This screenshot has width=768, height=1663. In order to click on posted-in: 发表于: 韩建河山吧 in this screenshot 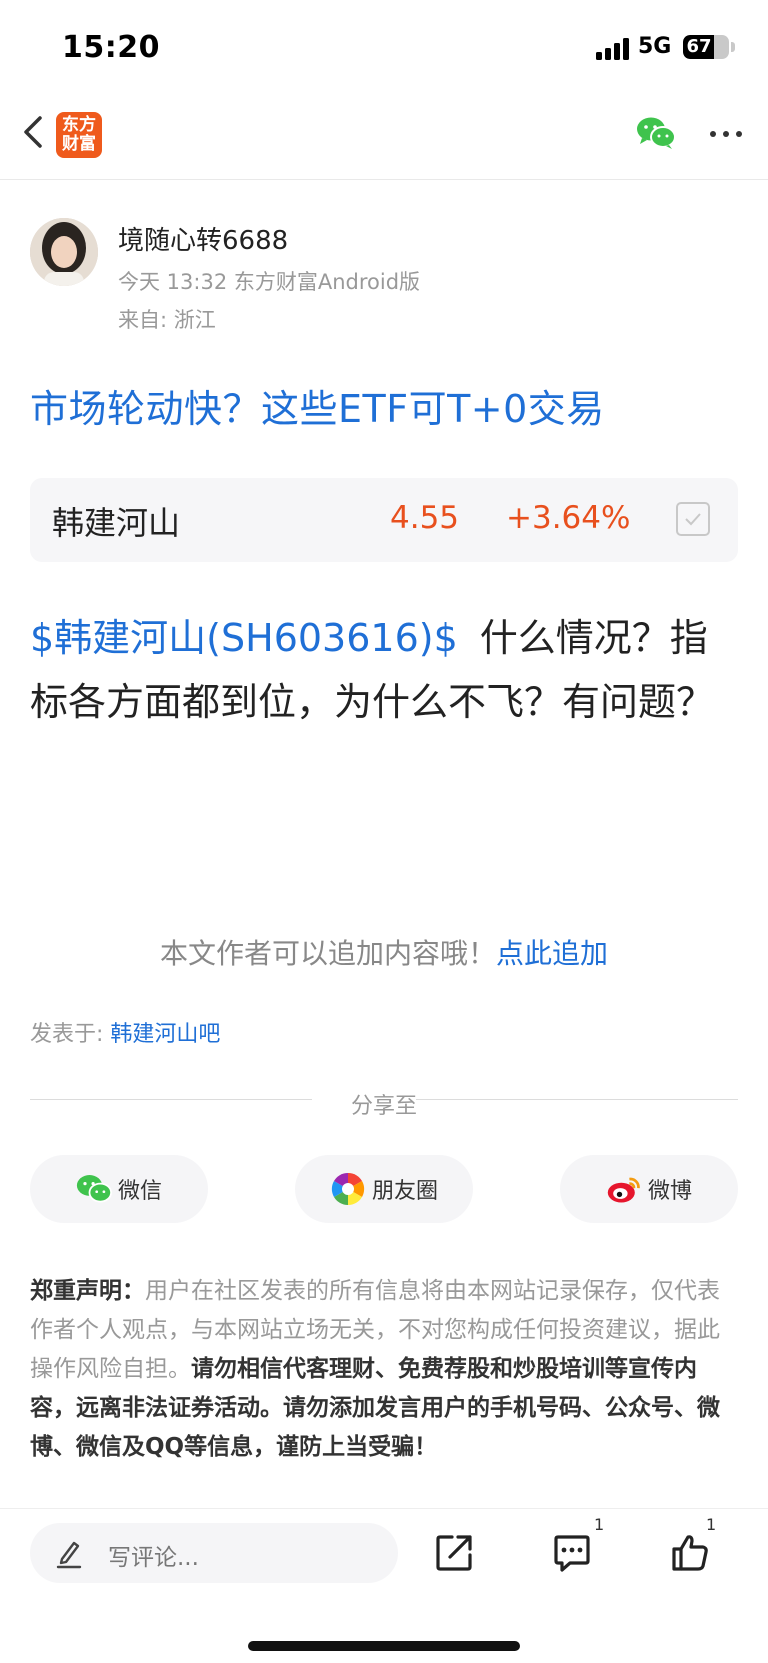, I will do `click(125, 1032)`.